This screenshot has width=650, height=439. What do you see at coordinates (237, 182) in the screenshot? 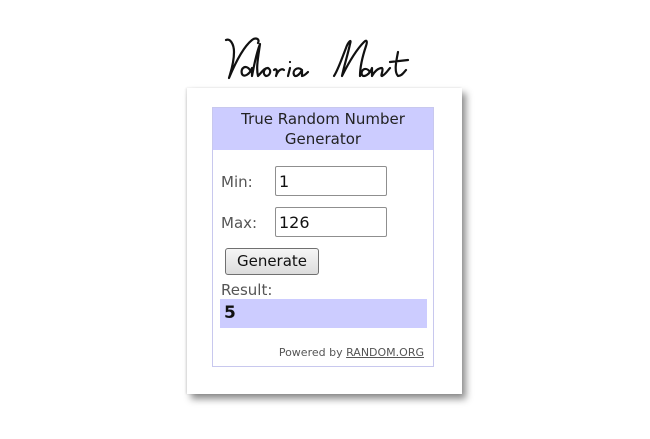
I see `min-label: Min:` at bounding box center [237, 182].